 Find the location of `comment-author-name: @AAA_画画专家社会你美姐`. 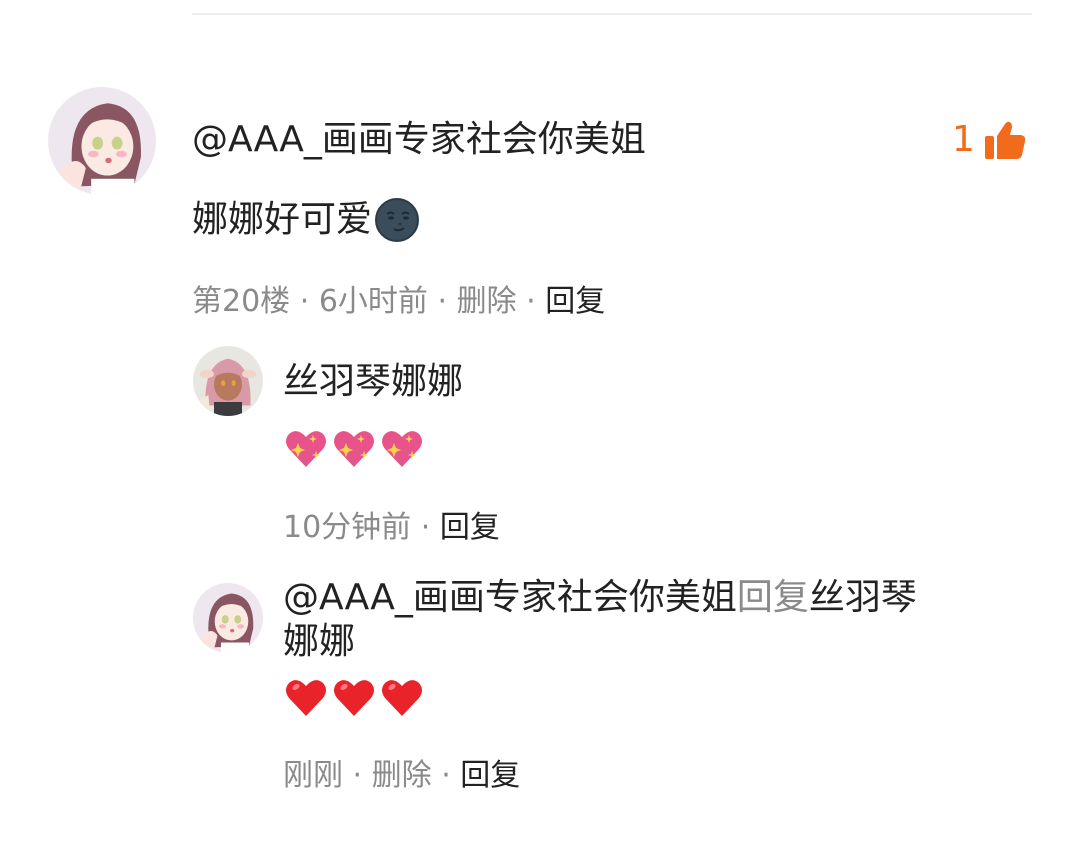

comment-author-name: @AAA_画画专家社会你美姐 is located at coordinates (419, 140).